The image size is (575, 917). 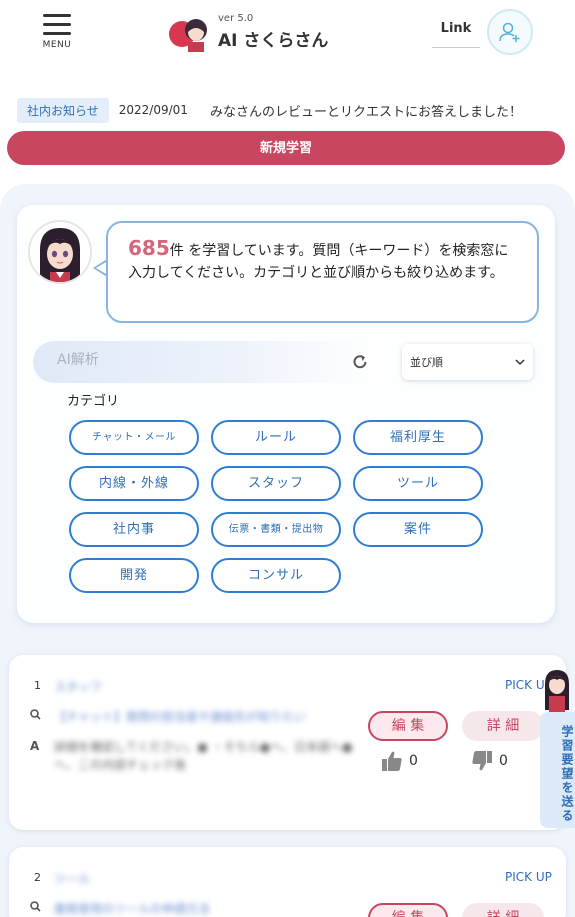 What do you see at coordinates (276, 437) in the screenshot?
I see `category-rules: ルール` at bounding box center [276, 437].